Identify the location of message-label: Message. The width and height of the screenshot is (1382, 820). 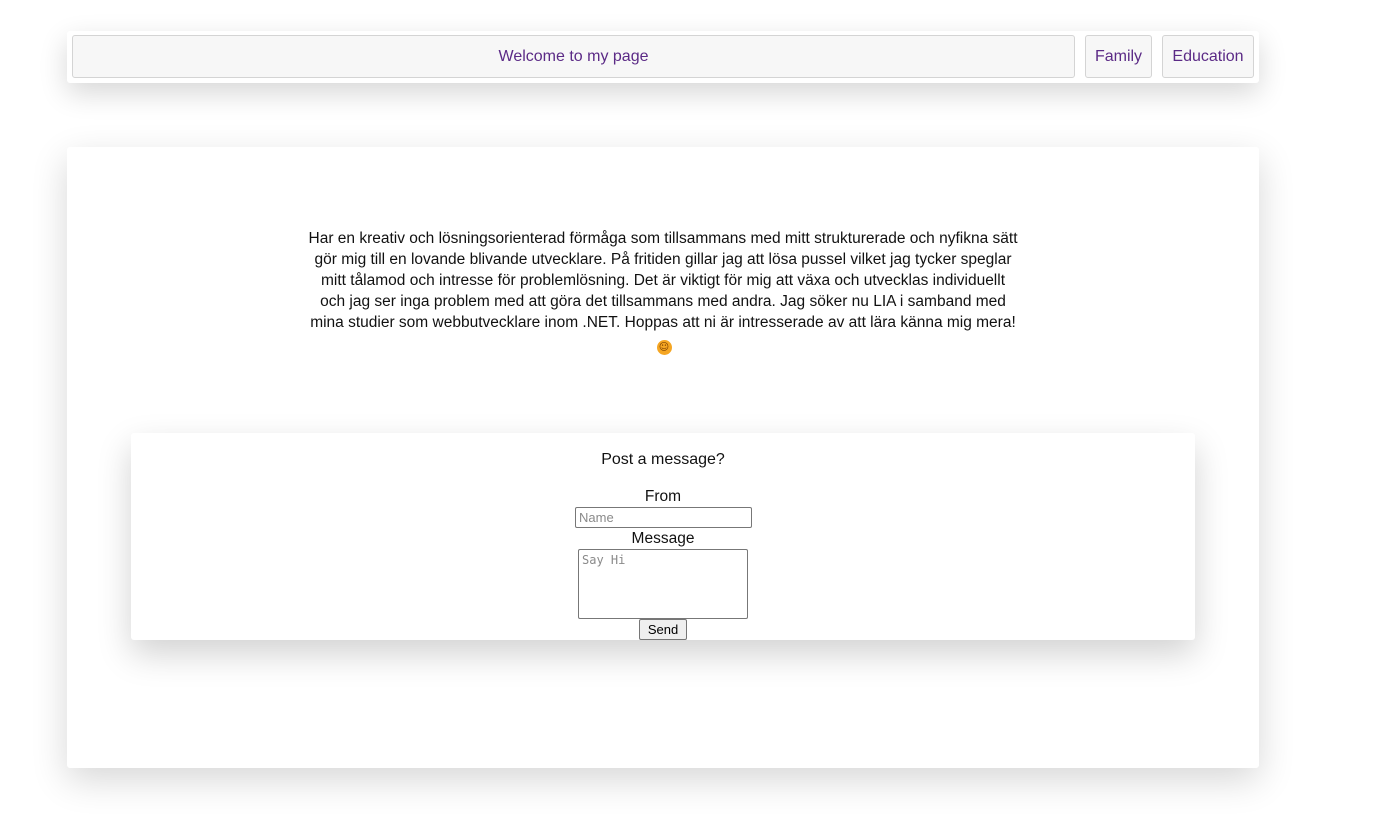
(663, 538).